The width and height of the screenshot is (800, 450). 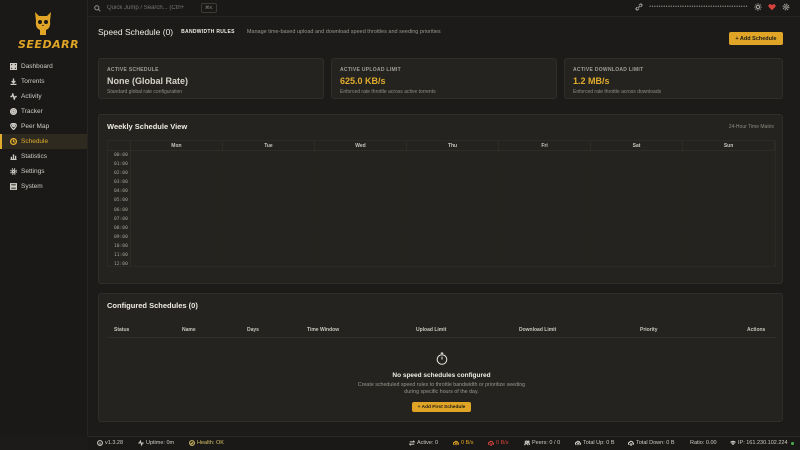 I want to click on heart-icon, so click(x=772, y=7).